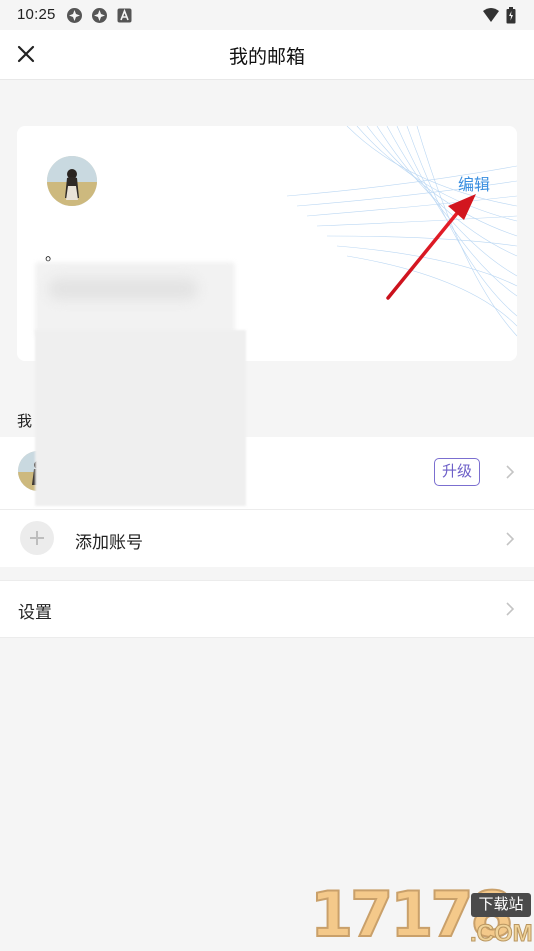 The height and width of the screenshot is (951, 534). What do you see at coordinates (267, 538) in the screenshot?
I see `add-account-row: 添加账号` at bounding box center [267, 538].